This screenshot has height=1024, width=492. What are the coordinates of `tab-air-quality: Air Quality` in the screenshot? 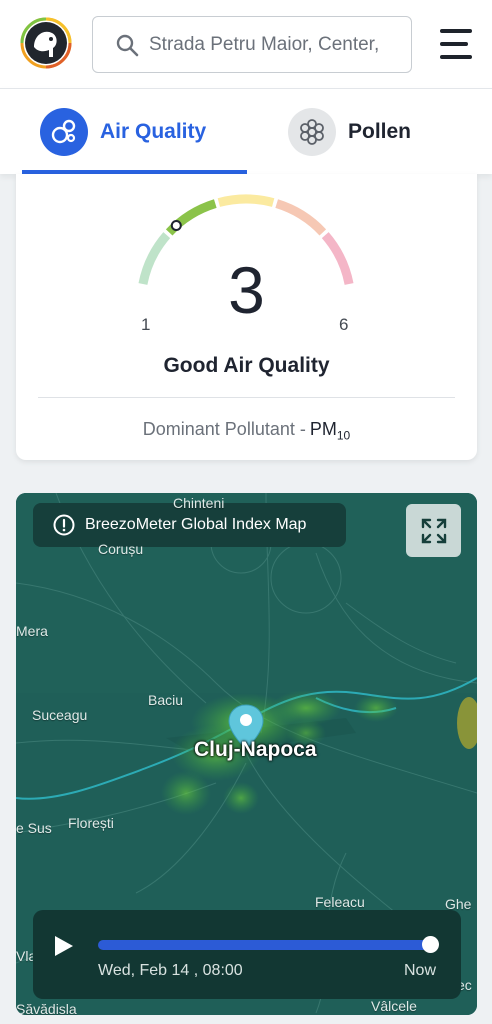 It's located at (134, 132).